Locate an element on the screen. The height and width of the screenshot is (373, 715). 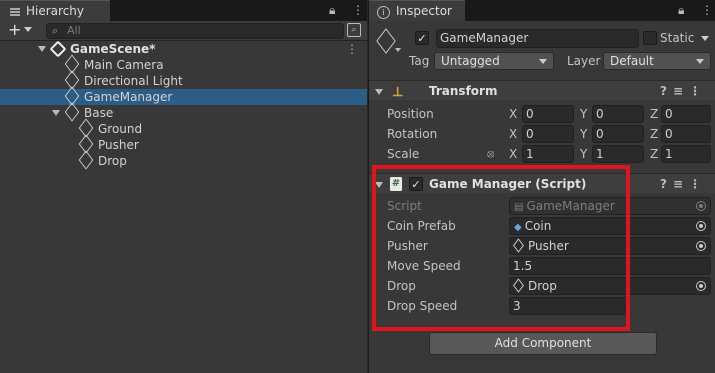
object-name-value: GameManager is located at coordinates (484, 38).